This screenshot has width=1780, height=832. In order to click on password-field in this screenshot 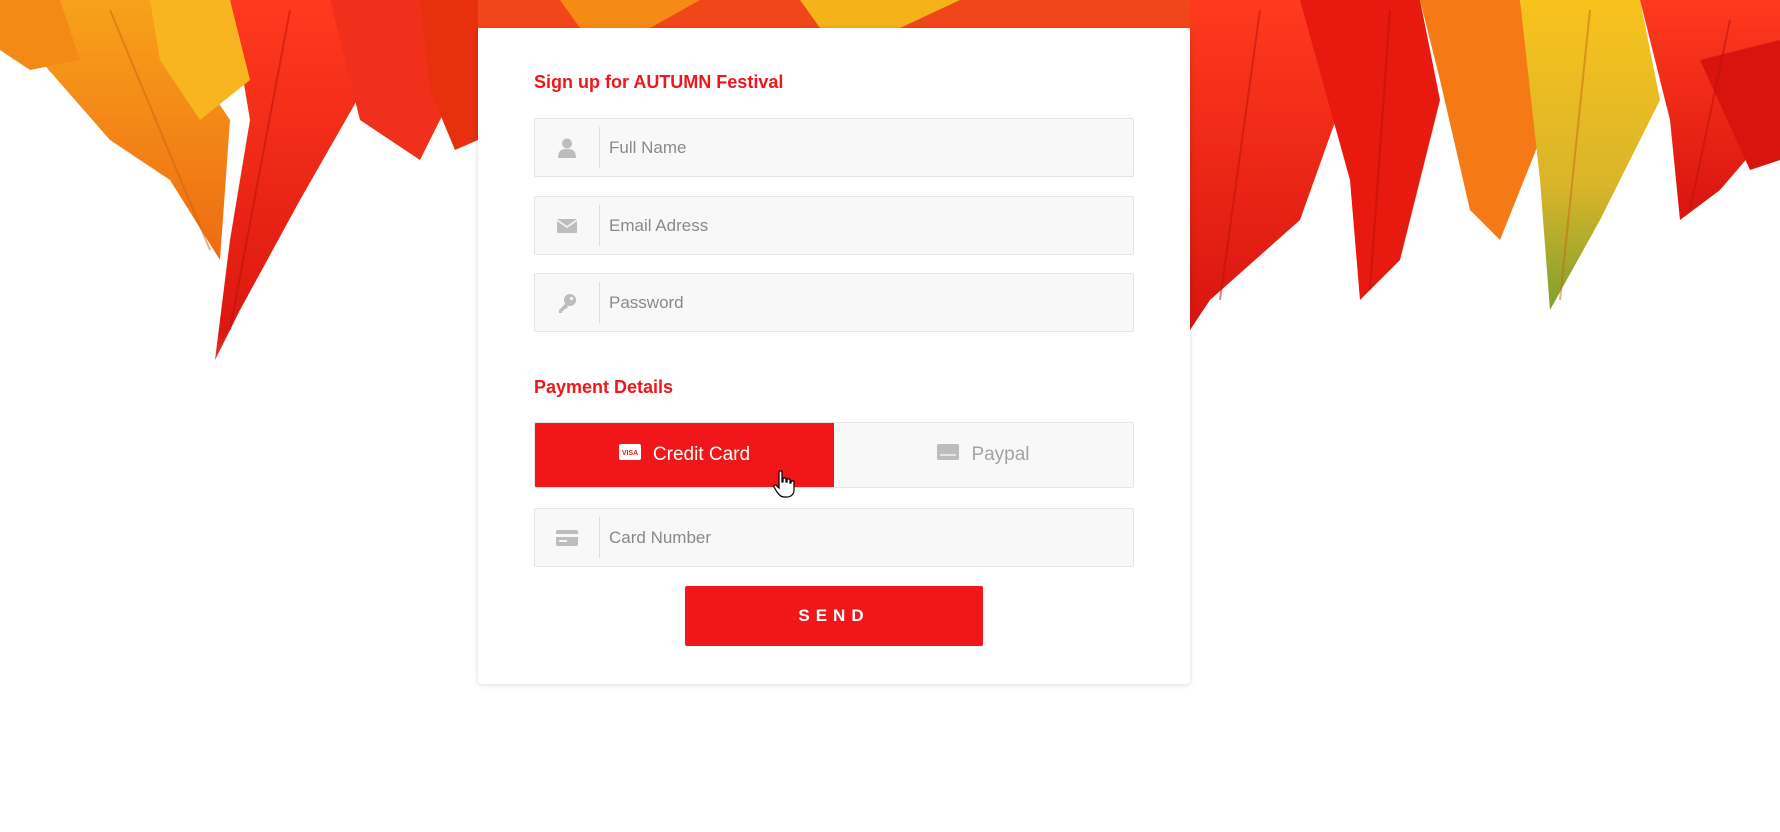, I will do `click(834, 302)`.